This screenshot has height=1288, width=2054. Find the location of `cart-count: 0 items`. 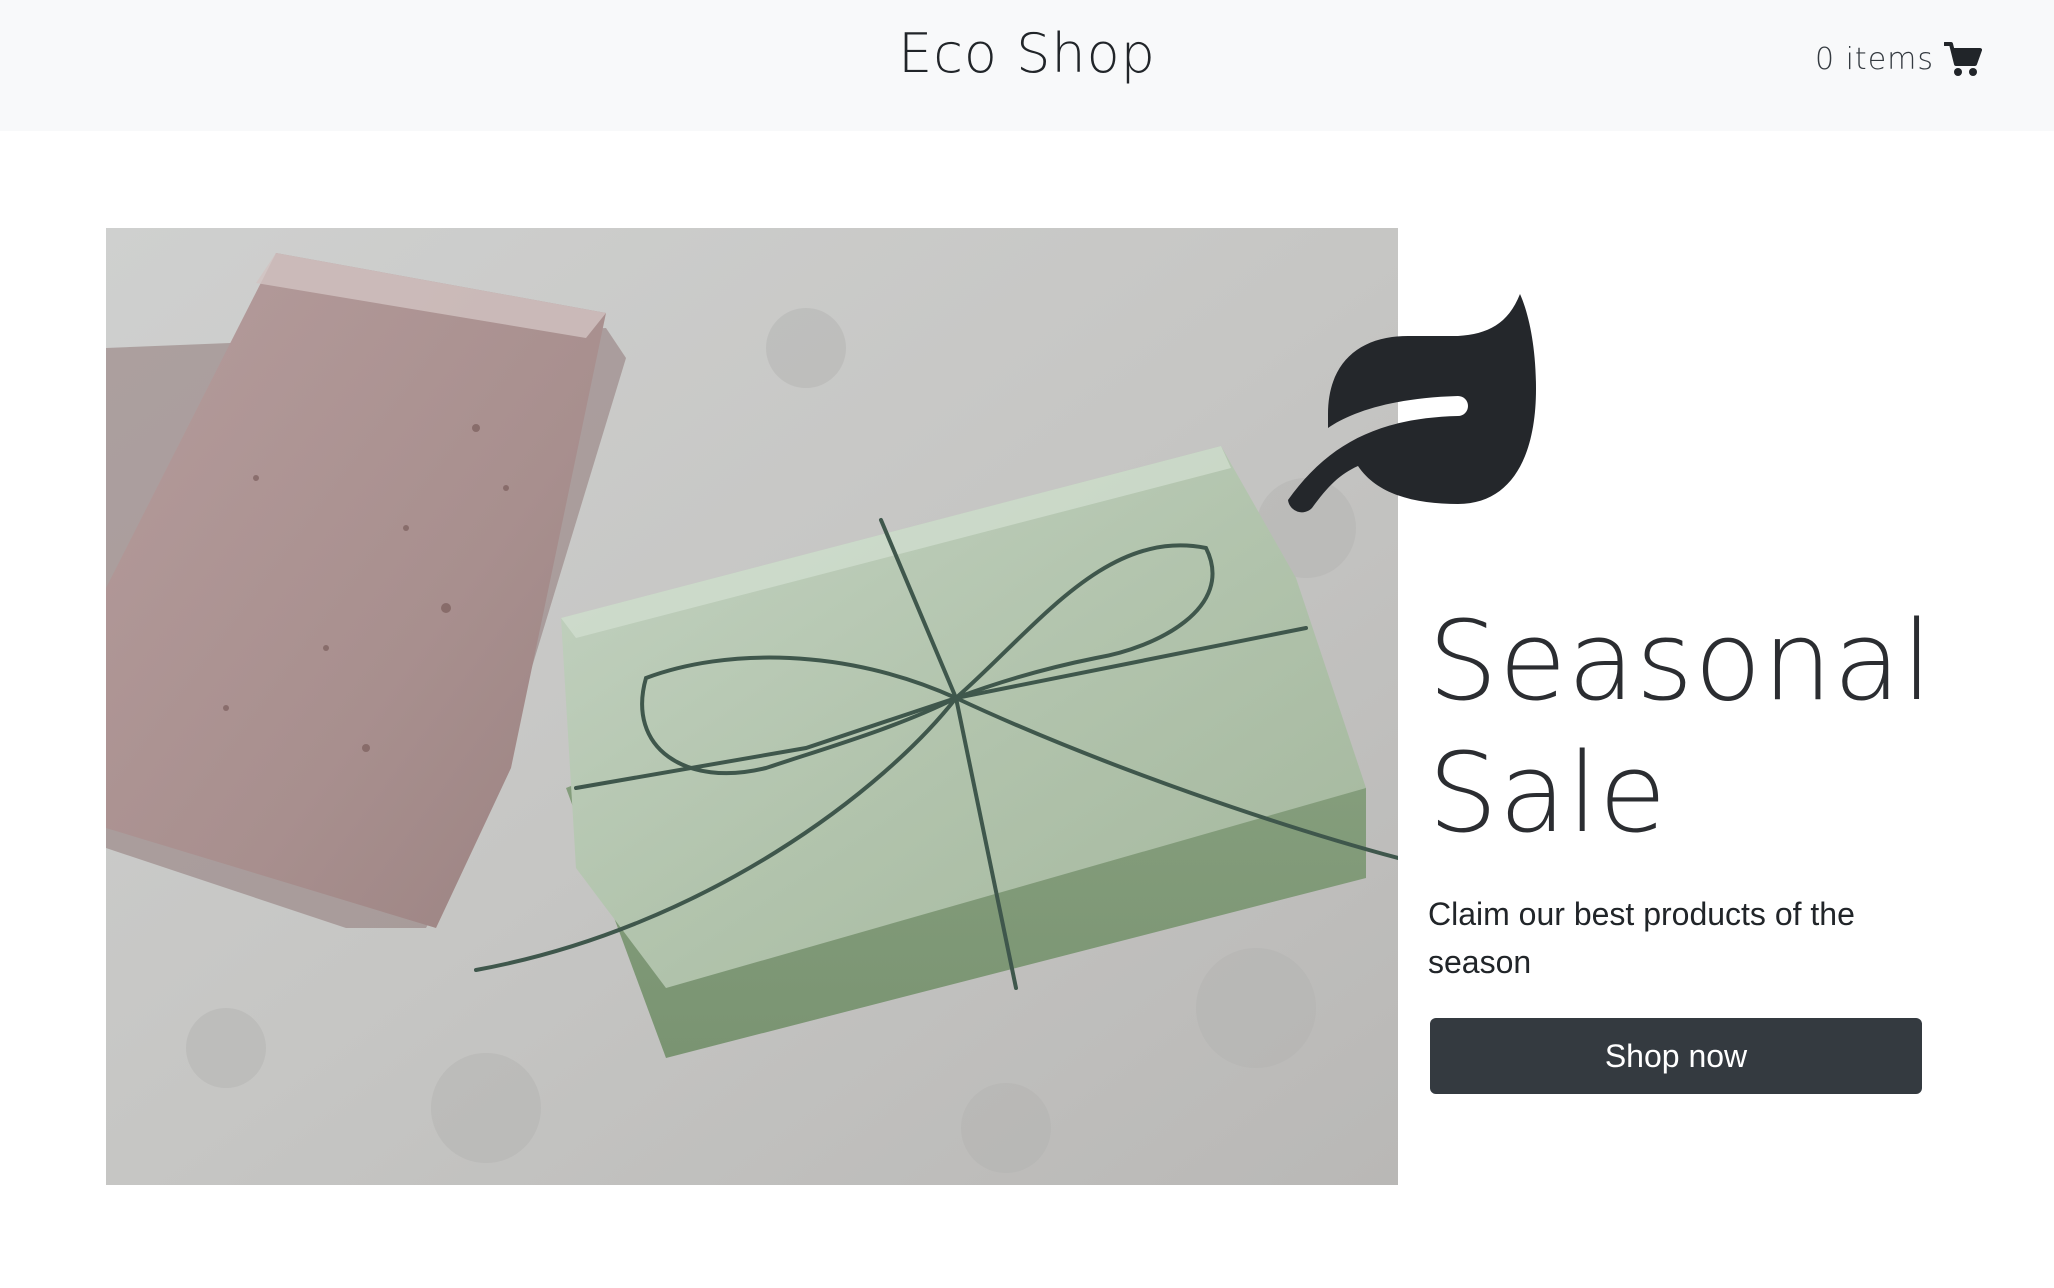

cart-count: 0 items is located at coordinates (1874, 59).